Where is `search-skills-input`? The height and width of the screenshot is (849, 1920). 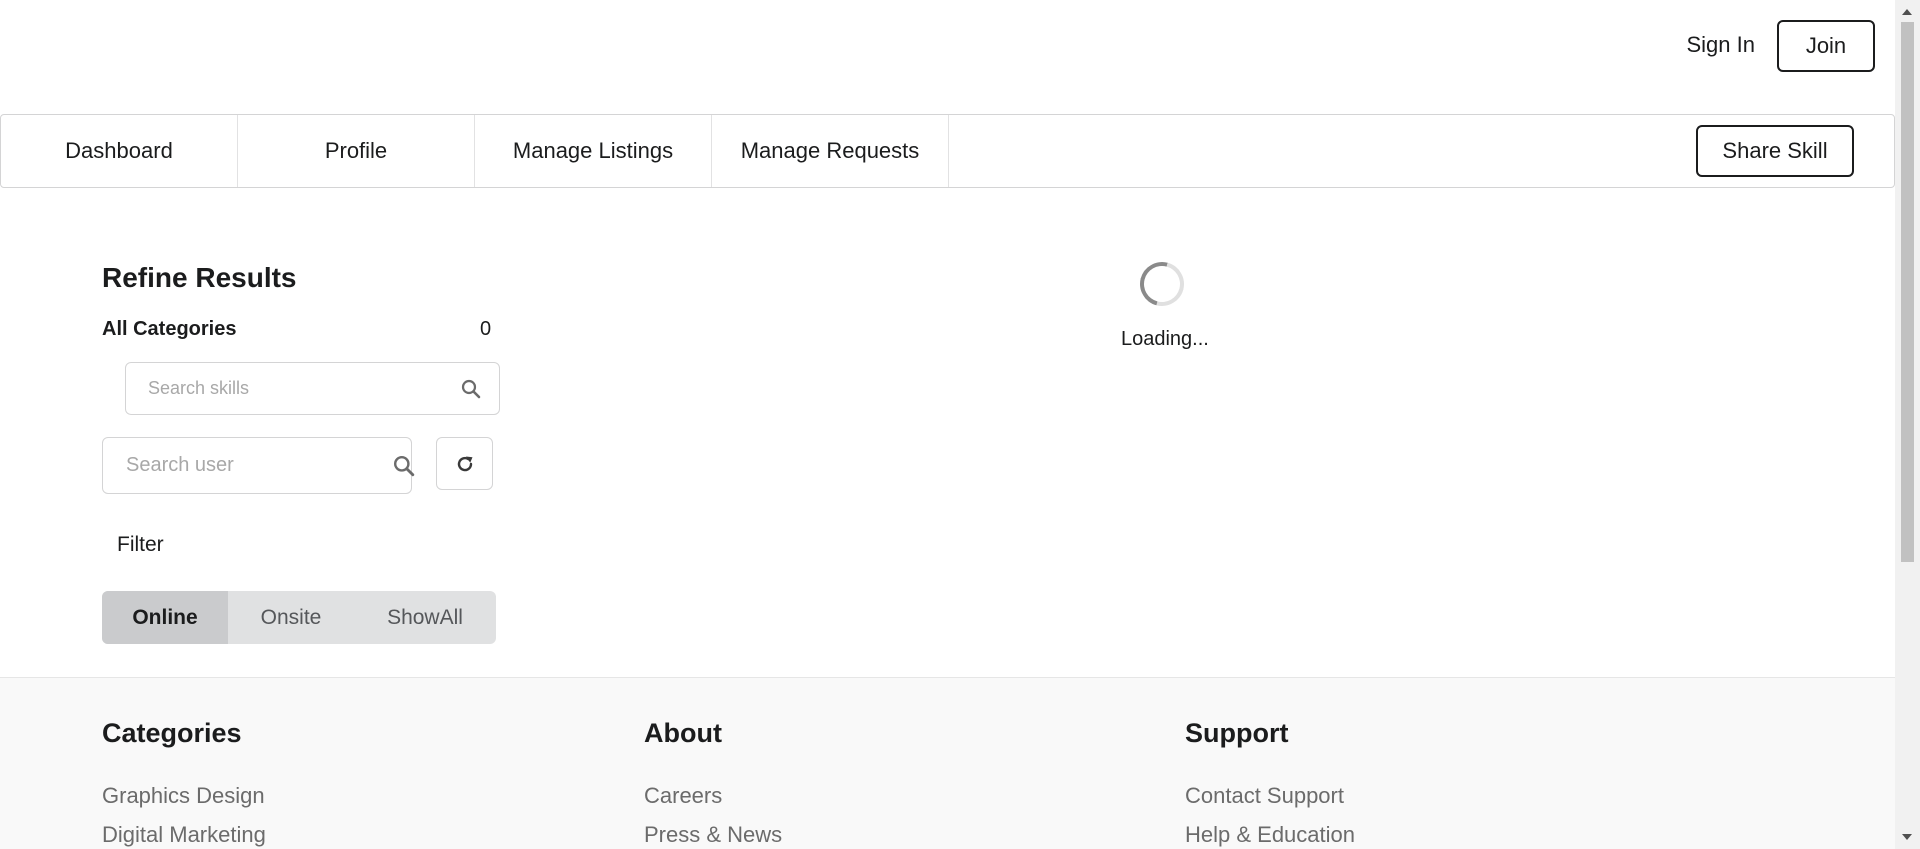 search-skills-input is located at coordinates (303, 388).